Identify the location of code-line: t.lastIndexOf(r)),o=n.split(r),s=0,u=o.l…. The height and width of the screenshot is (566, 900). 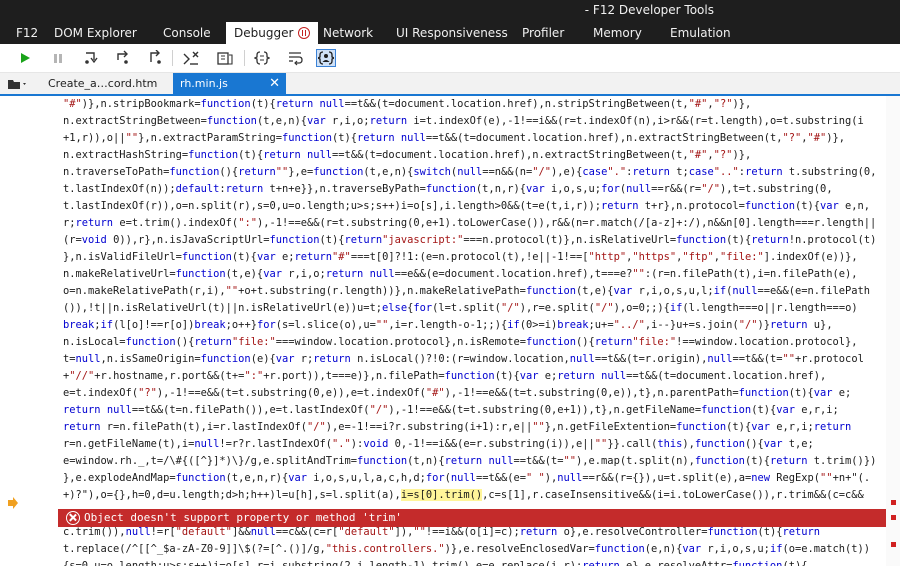
(467, 206).